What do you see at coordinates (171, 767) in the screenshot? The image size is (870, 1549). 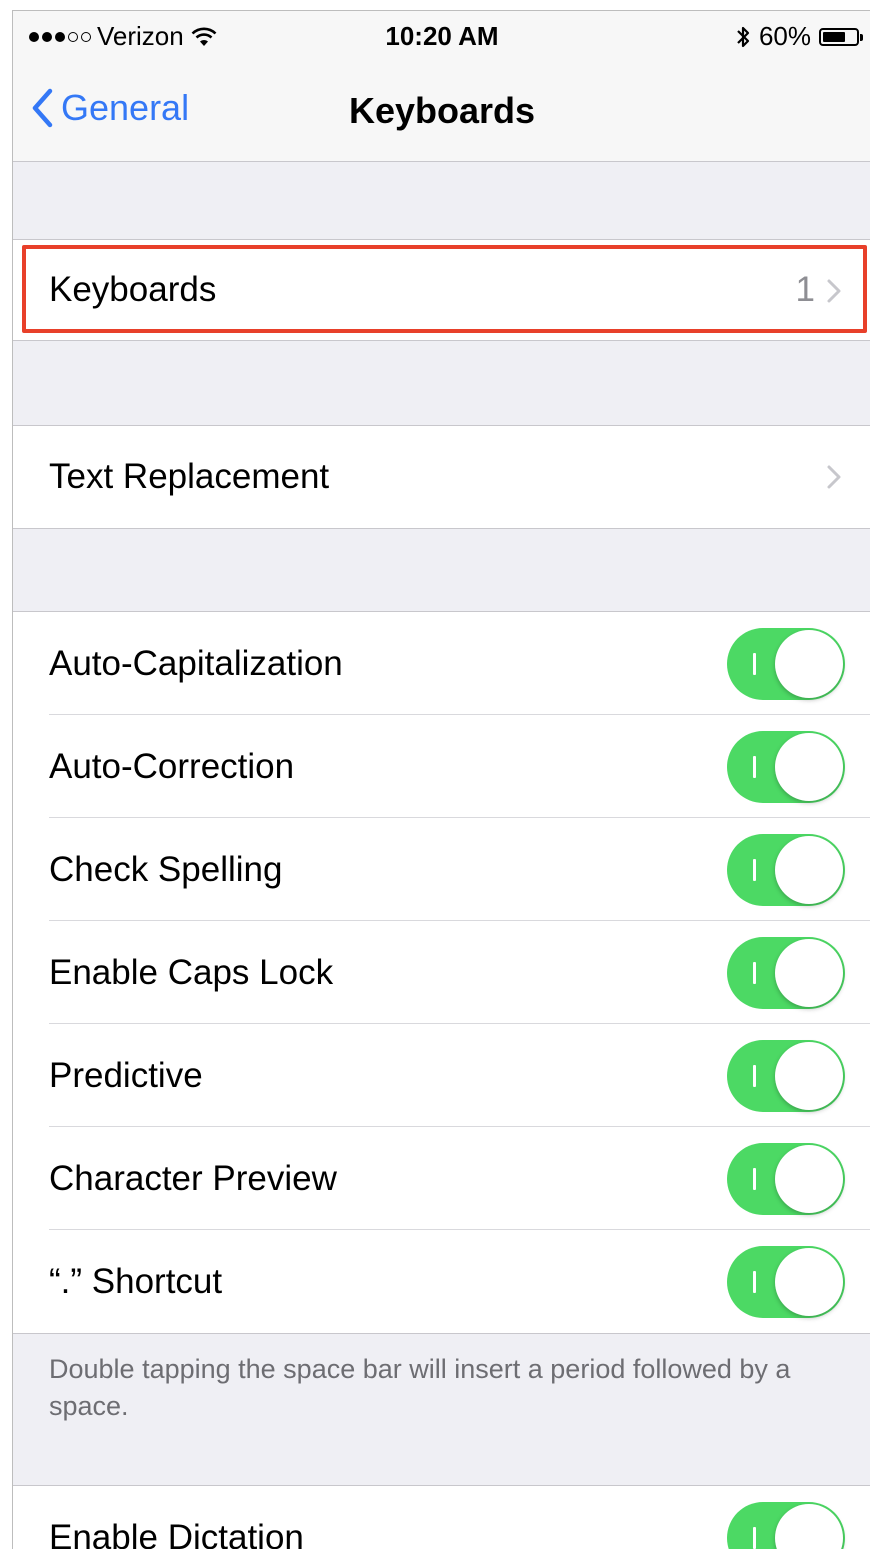 I see `toggle-label: Auto-Correction` at bounding box center [171, 767].